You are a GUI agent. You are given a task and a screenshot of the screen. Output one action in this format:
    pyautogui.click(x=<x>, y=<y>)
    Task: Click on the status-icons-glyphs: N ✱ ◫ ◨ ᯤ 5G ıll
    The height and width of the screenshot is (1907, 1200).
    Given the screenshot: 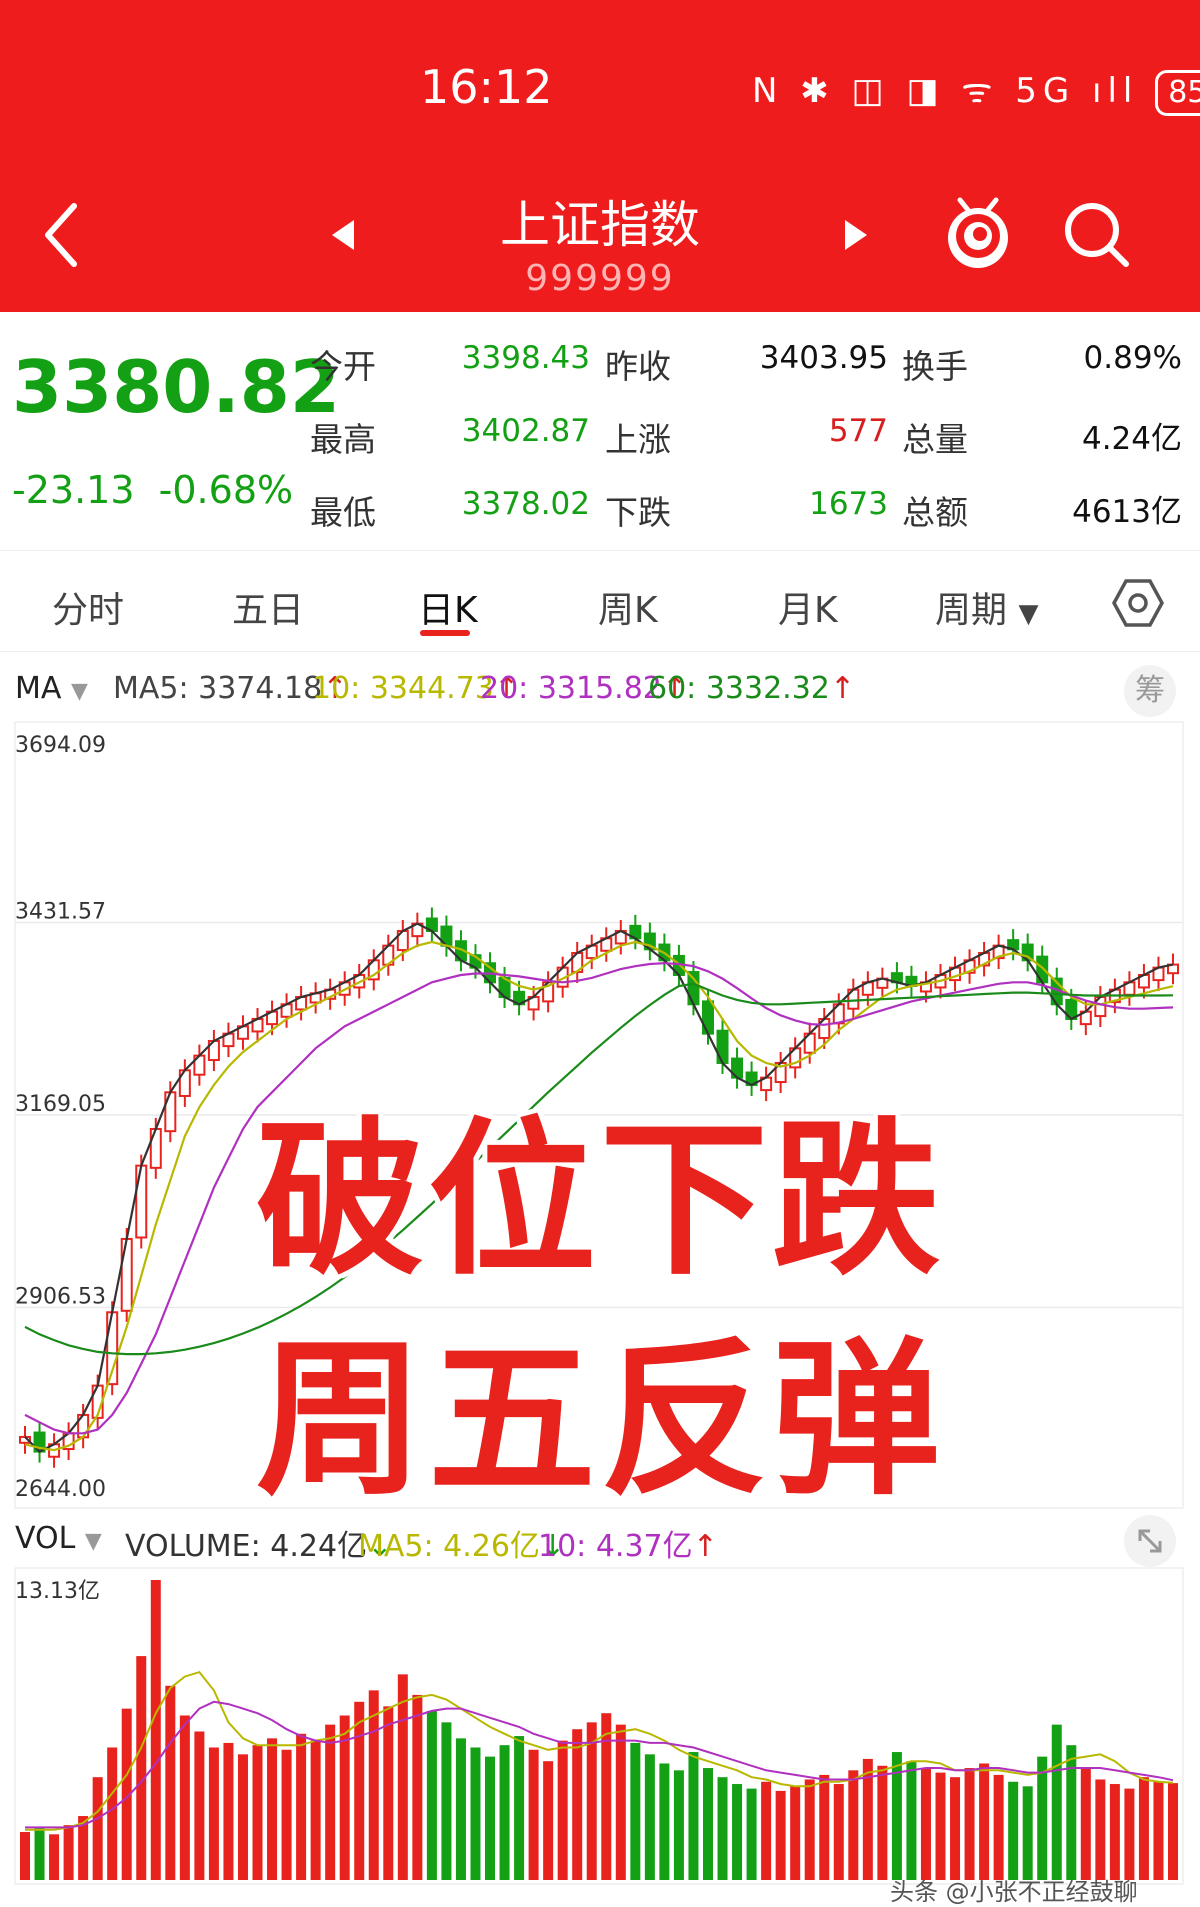 What is the action you would take?
    pyautogui.click(x=945, y=91)
    